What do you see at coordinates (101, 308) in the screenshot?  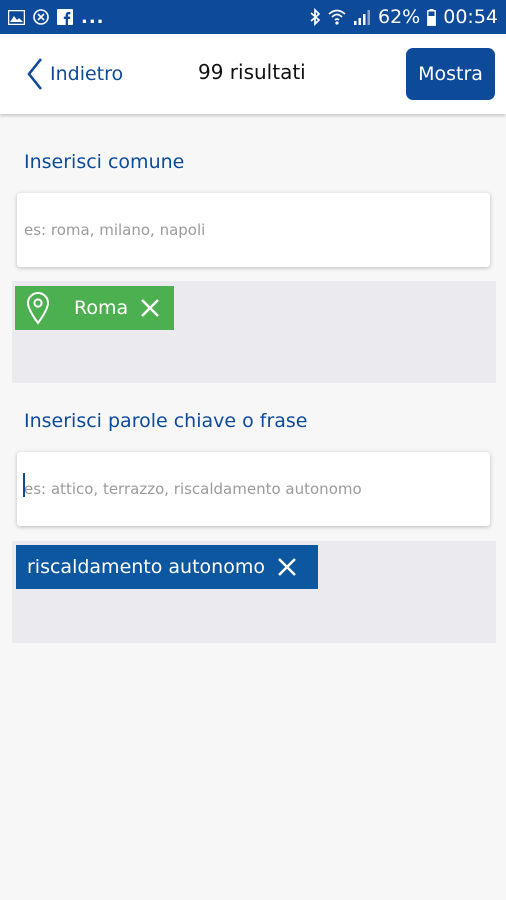 I see `chip-label: Roma` at bounding box center [101, 308].